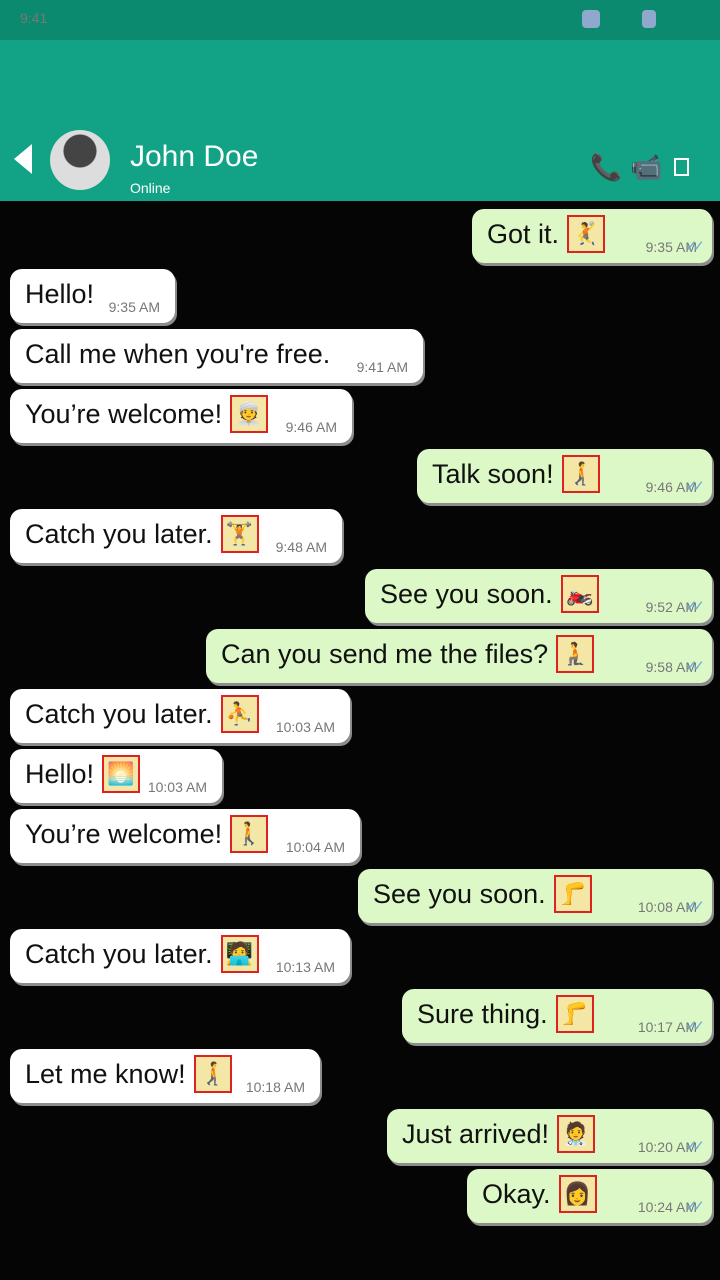  I want to click on emoji-icon: 🧑‍💻, so click(239, 954).